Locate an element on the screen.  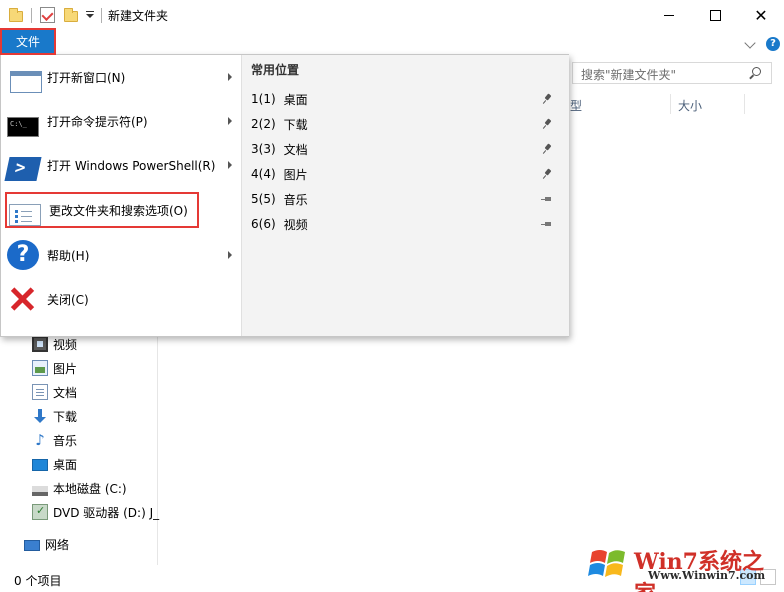
menu-item-close: 关闭(C) is located at coordinates (121, 299).